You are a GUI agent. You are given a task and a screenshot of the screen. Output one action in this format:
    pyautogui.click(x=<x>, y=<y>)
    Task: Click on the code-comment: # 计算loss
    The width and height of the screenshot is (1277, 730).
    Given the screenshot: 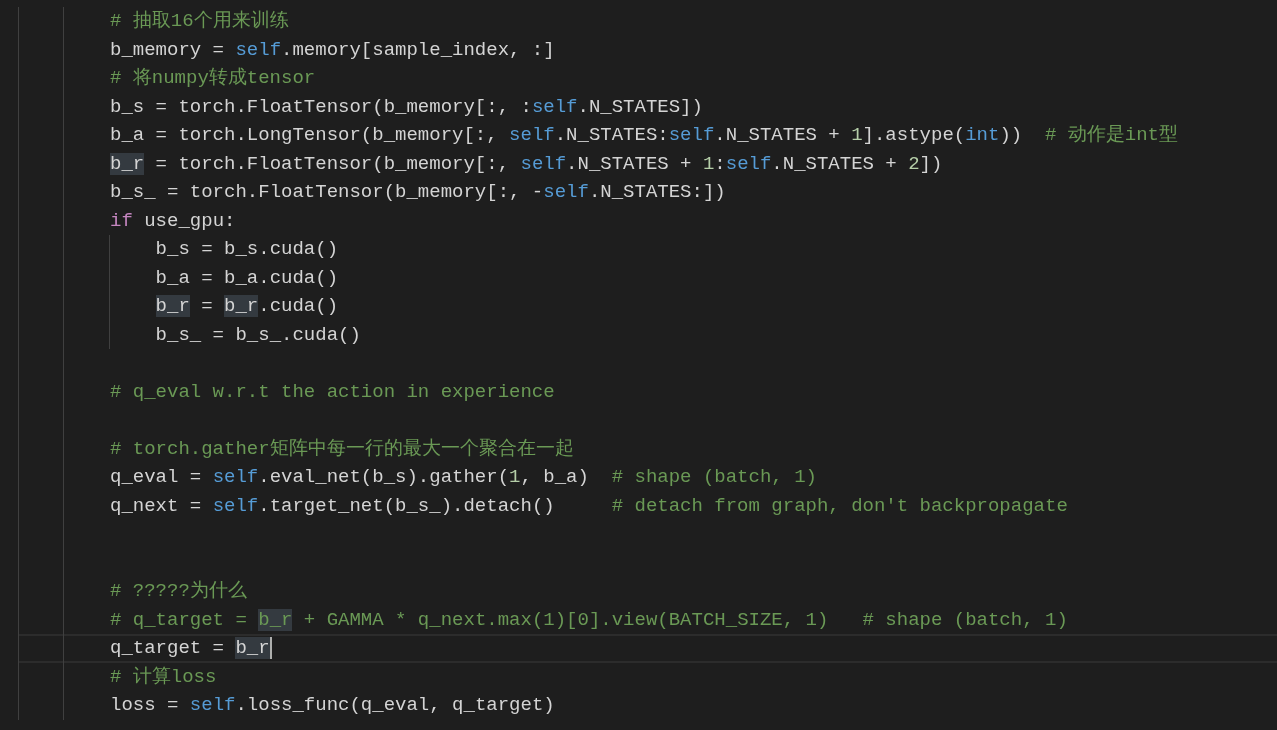 What is the action you would take?
    pyautogui.click(x=163, y=676)
    